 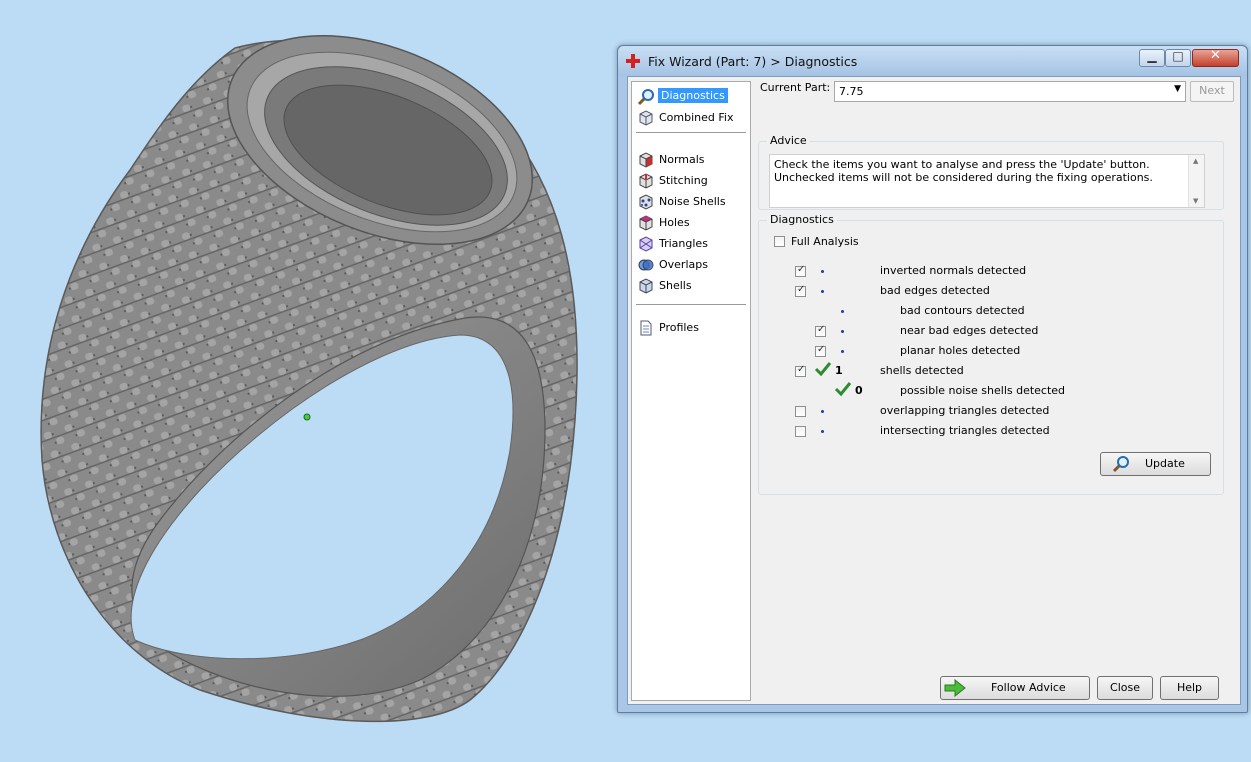 I want to click on current-part-dropdown: 7.75 ▼, so click(x=1010, y=91).